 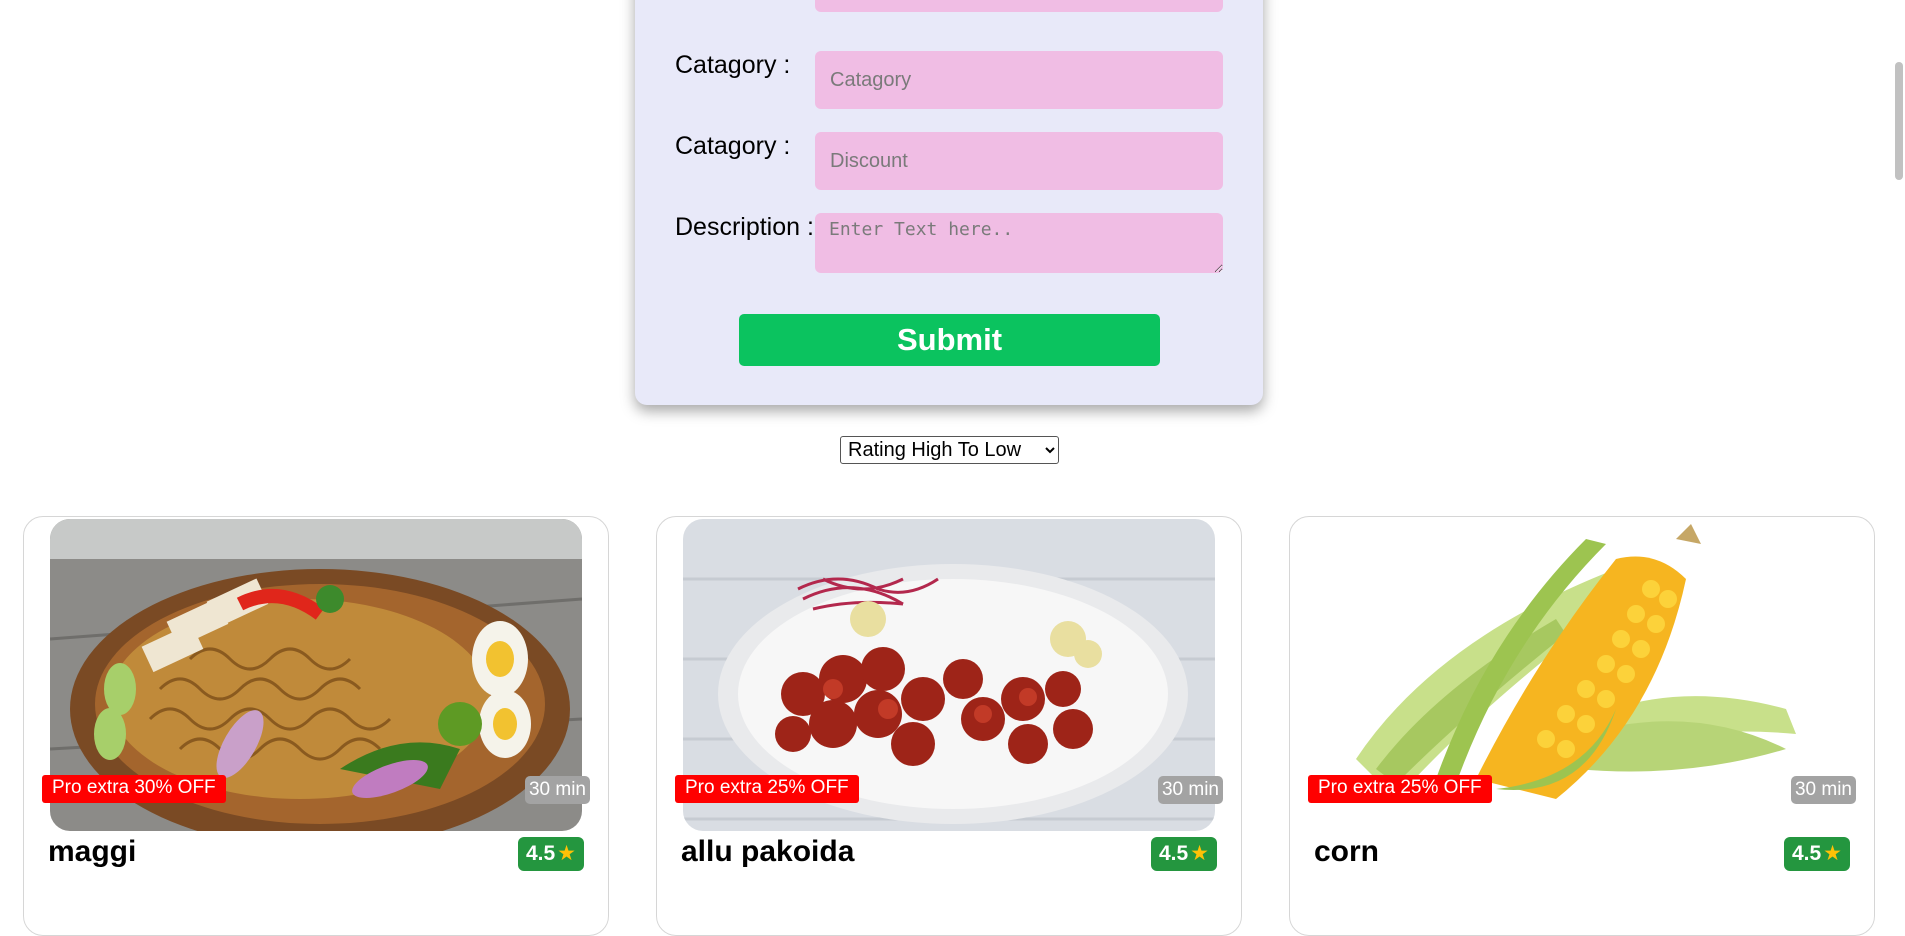 What do you see at coordinates (1019, 80) in the screenshot?
I see `category-input` at bounding box center [1019, 80].